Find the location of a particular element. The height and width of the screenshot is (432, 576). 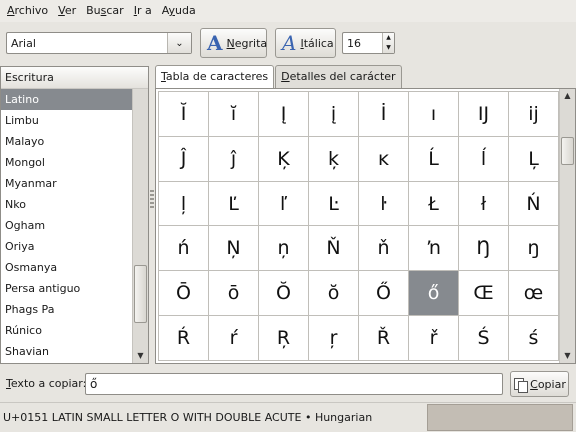

script-list-item: Myanmar is located at coordinates (67, 183).